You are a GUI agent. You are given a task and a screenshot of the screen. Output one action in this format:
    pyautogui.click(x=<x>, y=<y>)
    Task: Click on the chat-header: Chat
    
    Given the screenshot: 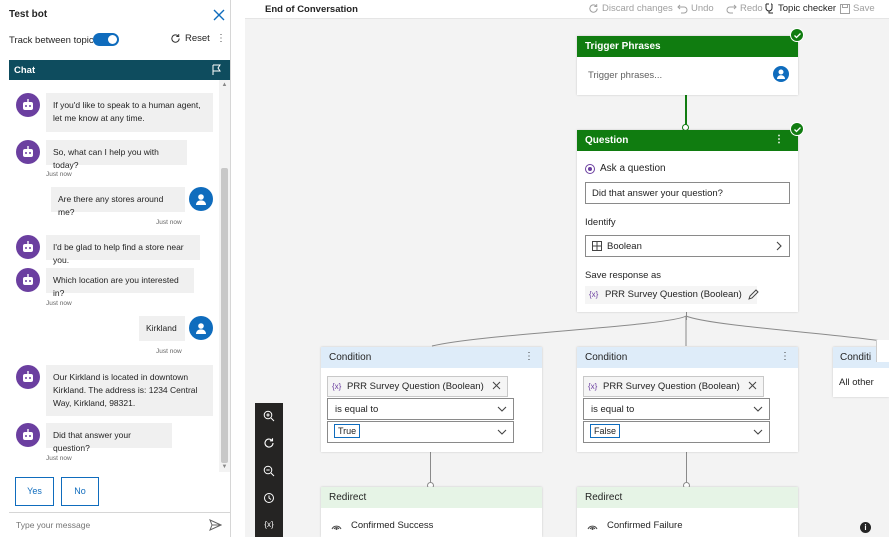 What is the action you would take?
    pyautogui.click(x=119, y=70)
    